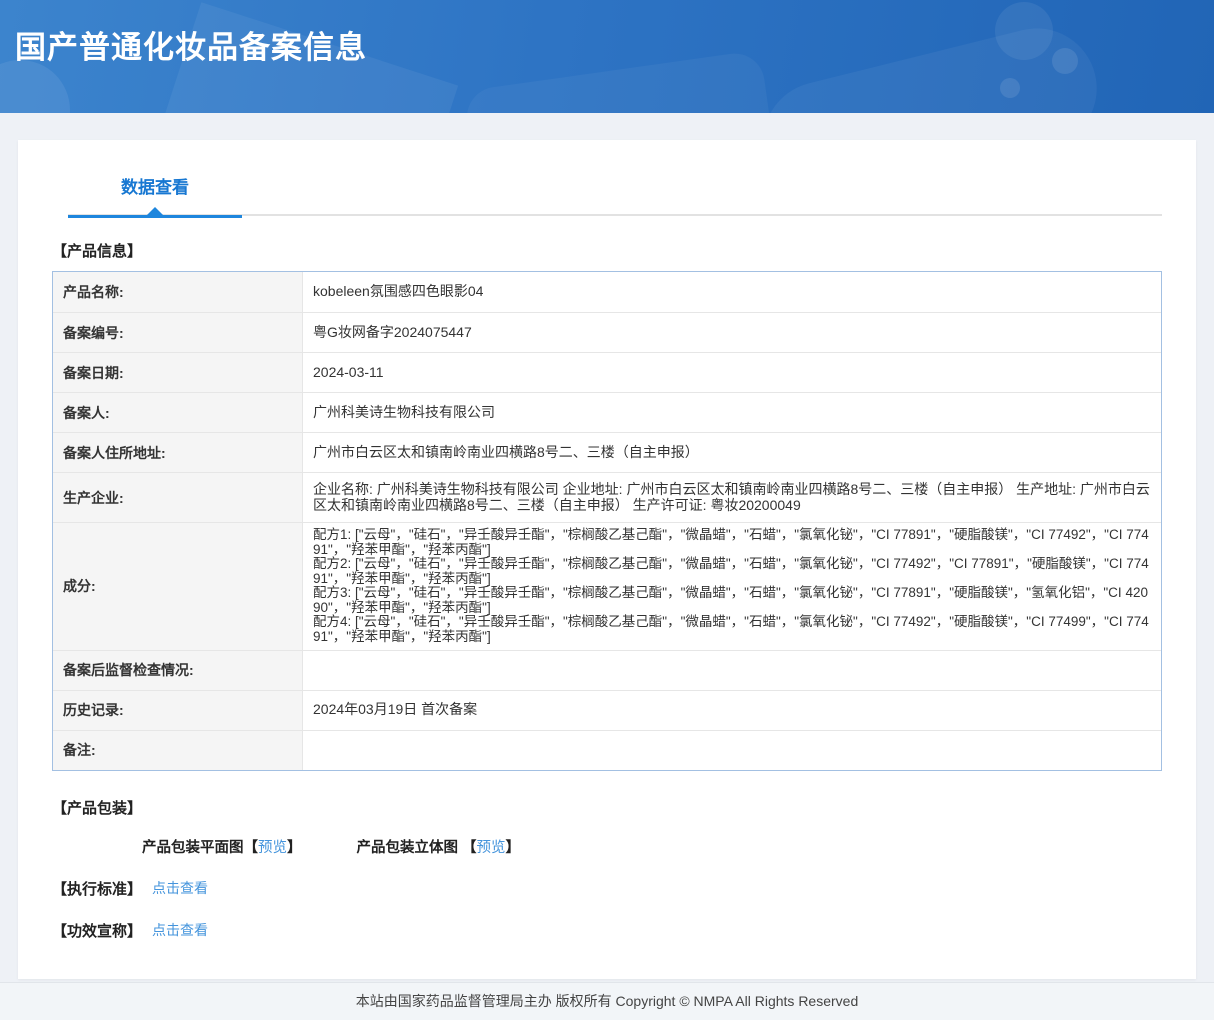 The width and height of the screenshot is (1214, 1020). What do you see at coordinates (607, 930) in the screenshot?
I see `claims-row: 【功效宣称】 点击查看` at bounding box center [607, 930].